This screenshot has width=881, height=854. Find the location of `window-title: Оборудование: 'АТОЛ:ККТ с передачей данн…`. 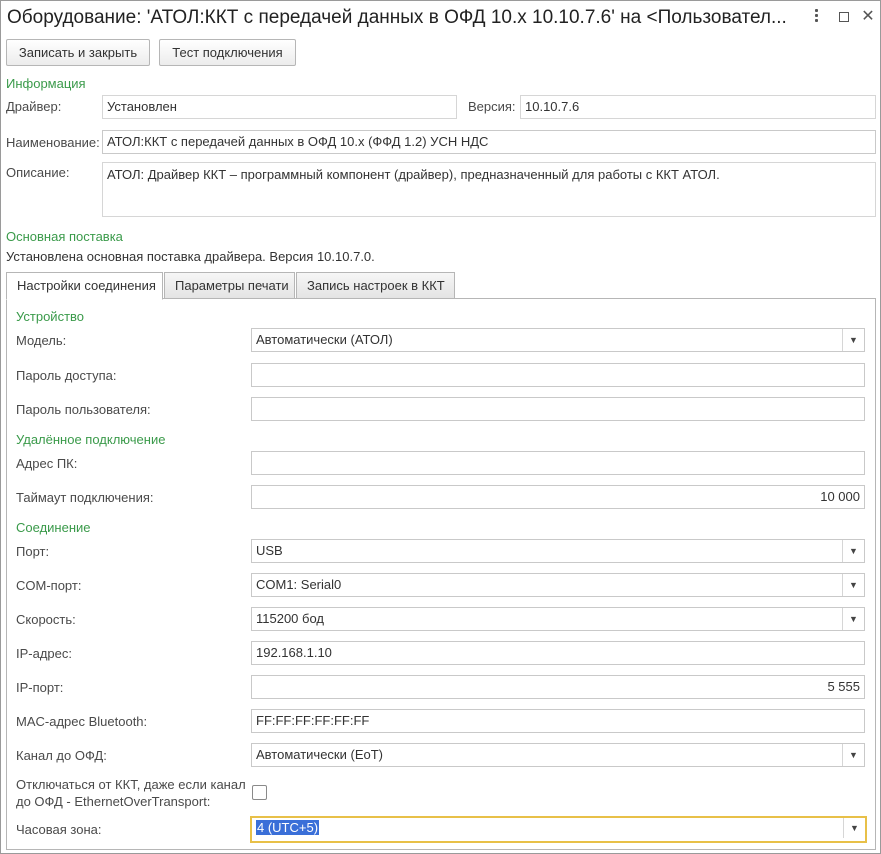

window-title: Оборудование: 'АТОЛ:ККТ с передачей данн… is located at coordinates (397, 17).